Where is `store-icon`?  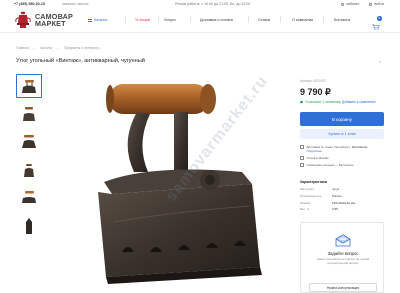 store-icon is located at coordinates (302, 165).